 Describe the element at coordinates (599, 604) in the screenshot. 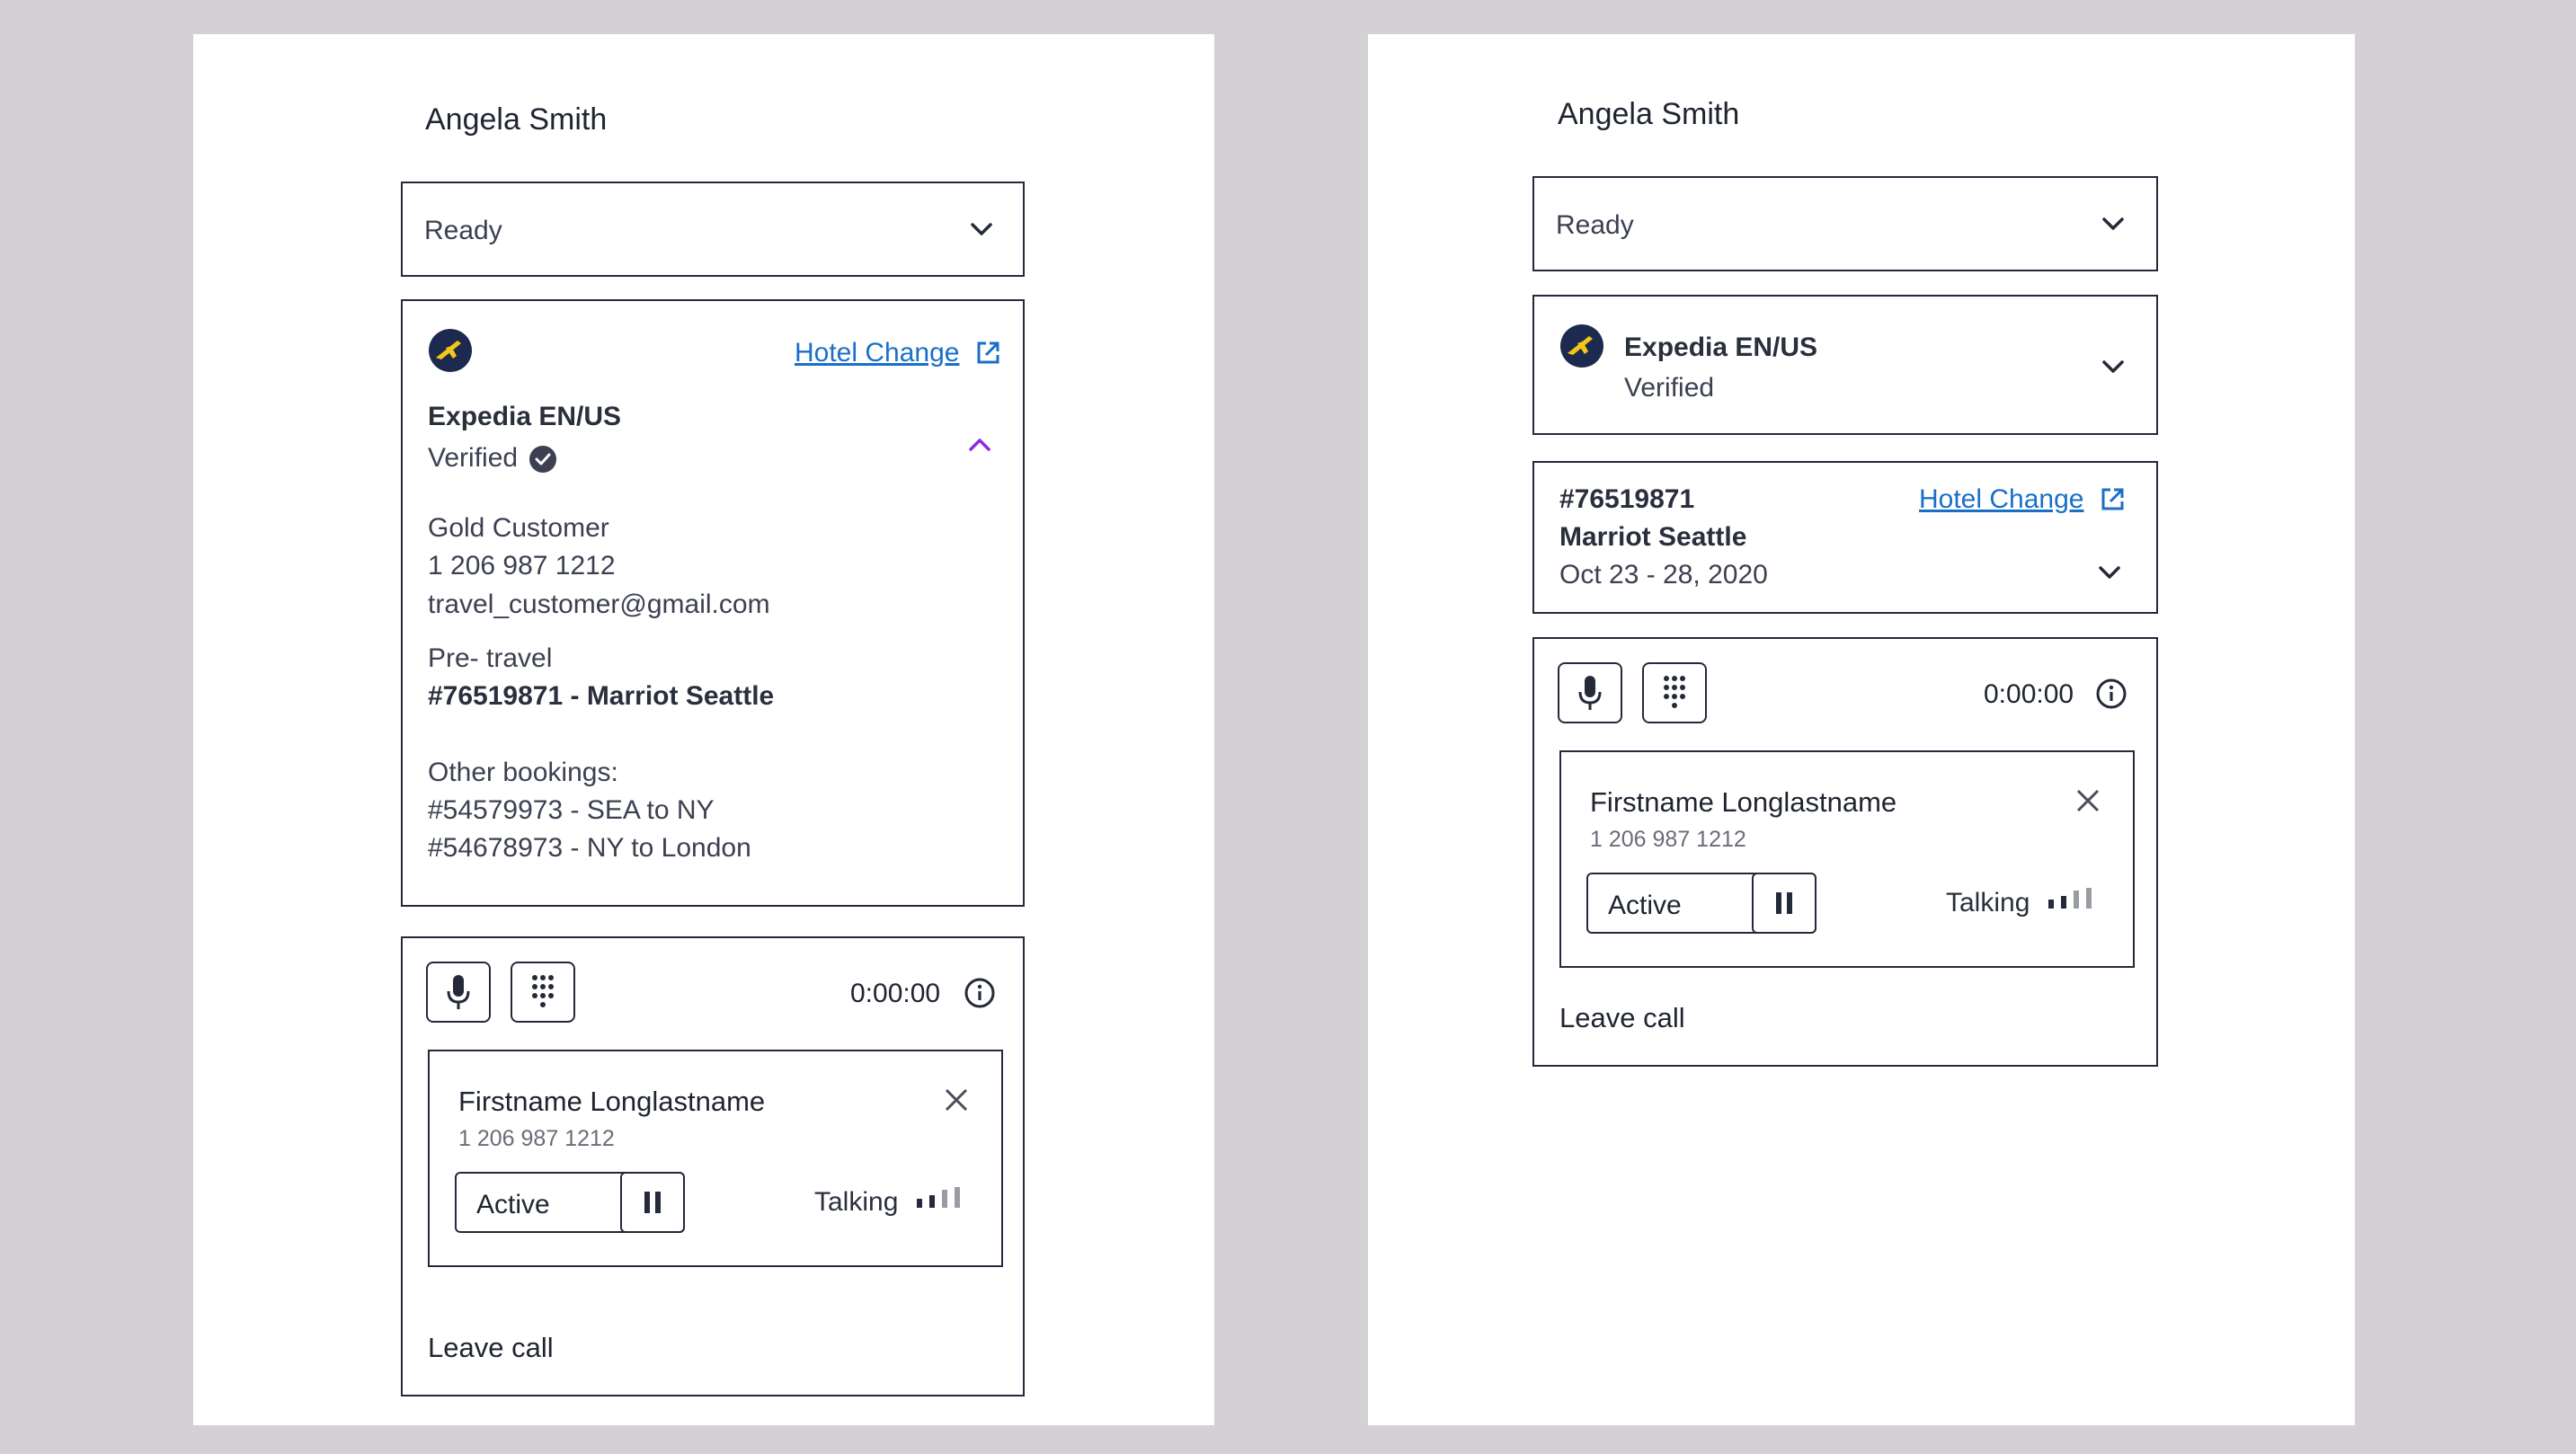

I see `customer-email: travel_customer@gmail.com` at that location.